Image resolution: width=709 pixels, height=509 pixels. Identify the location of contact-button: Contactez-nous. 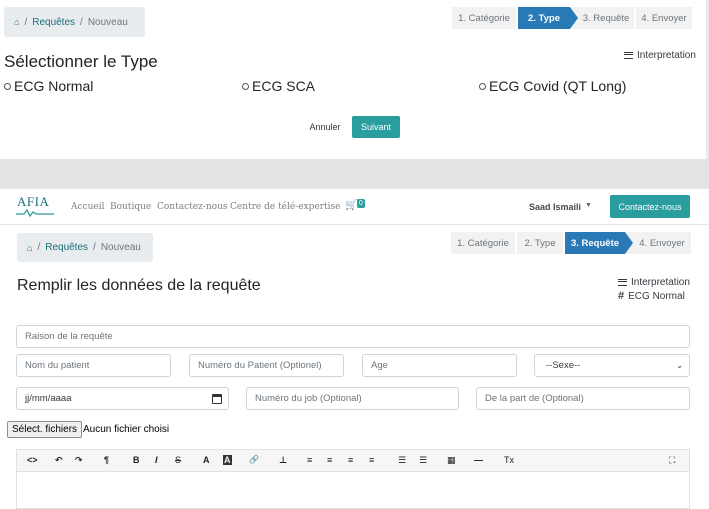
(650, 206).